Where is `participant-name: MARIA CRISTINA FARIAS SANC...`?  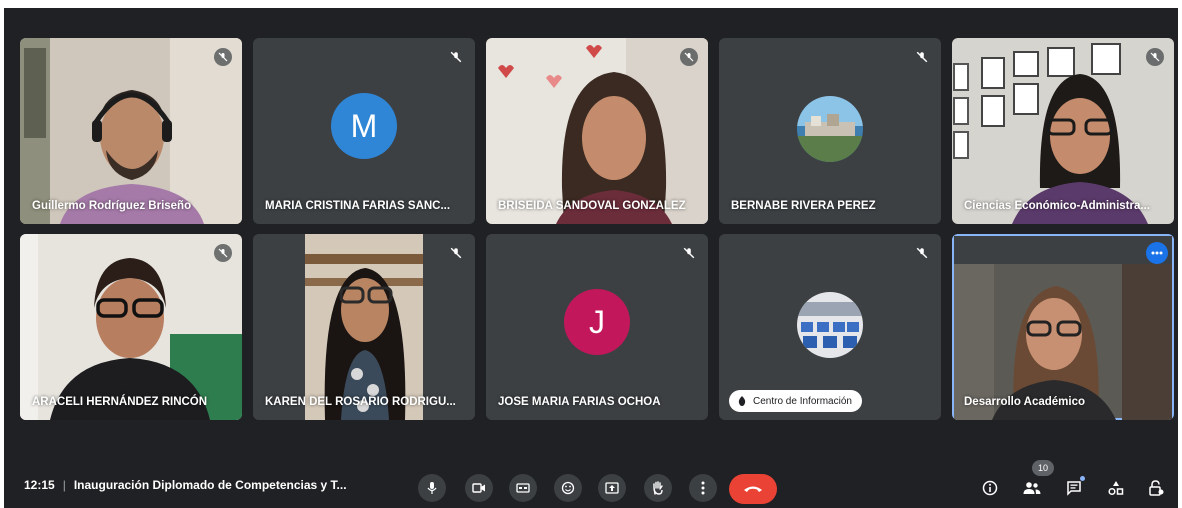
participant-name: MARIA CRISTINA FARIAS SANC... is located at coordinates (358, 206).